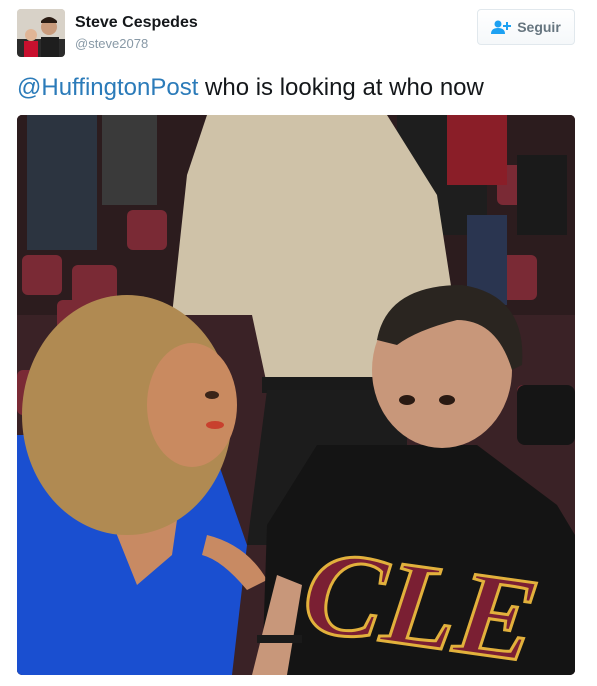 The image size is (597, 686). I want to click on profile-photo, so click(41, 33).